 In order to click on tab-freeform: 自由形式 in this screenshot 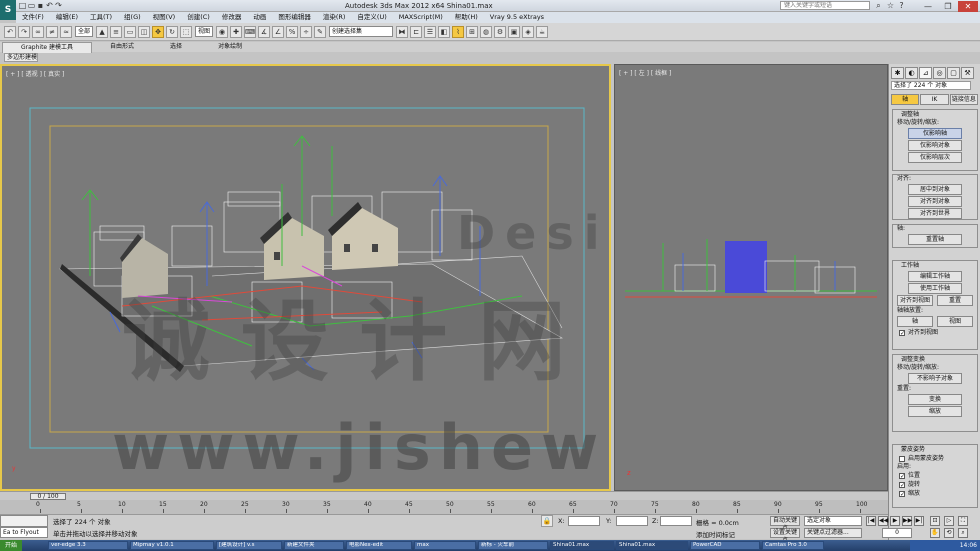, I will do `click(122, 47)`.